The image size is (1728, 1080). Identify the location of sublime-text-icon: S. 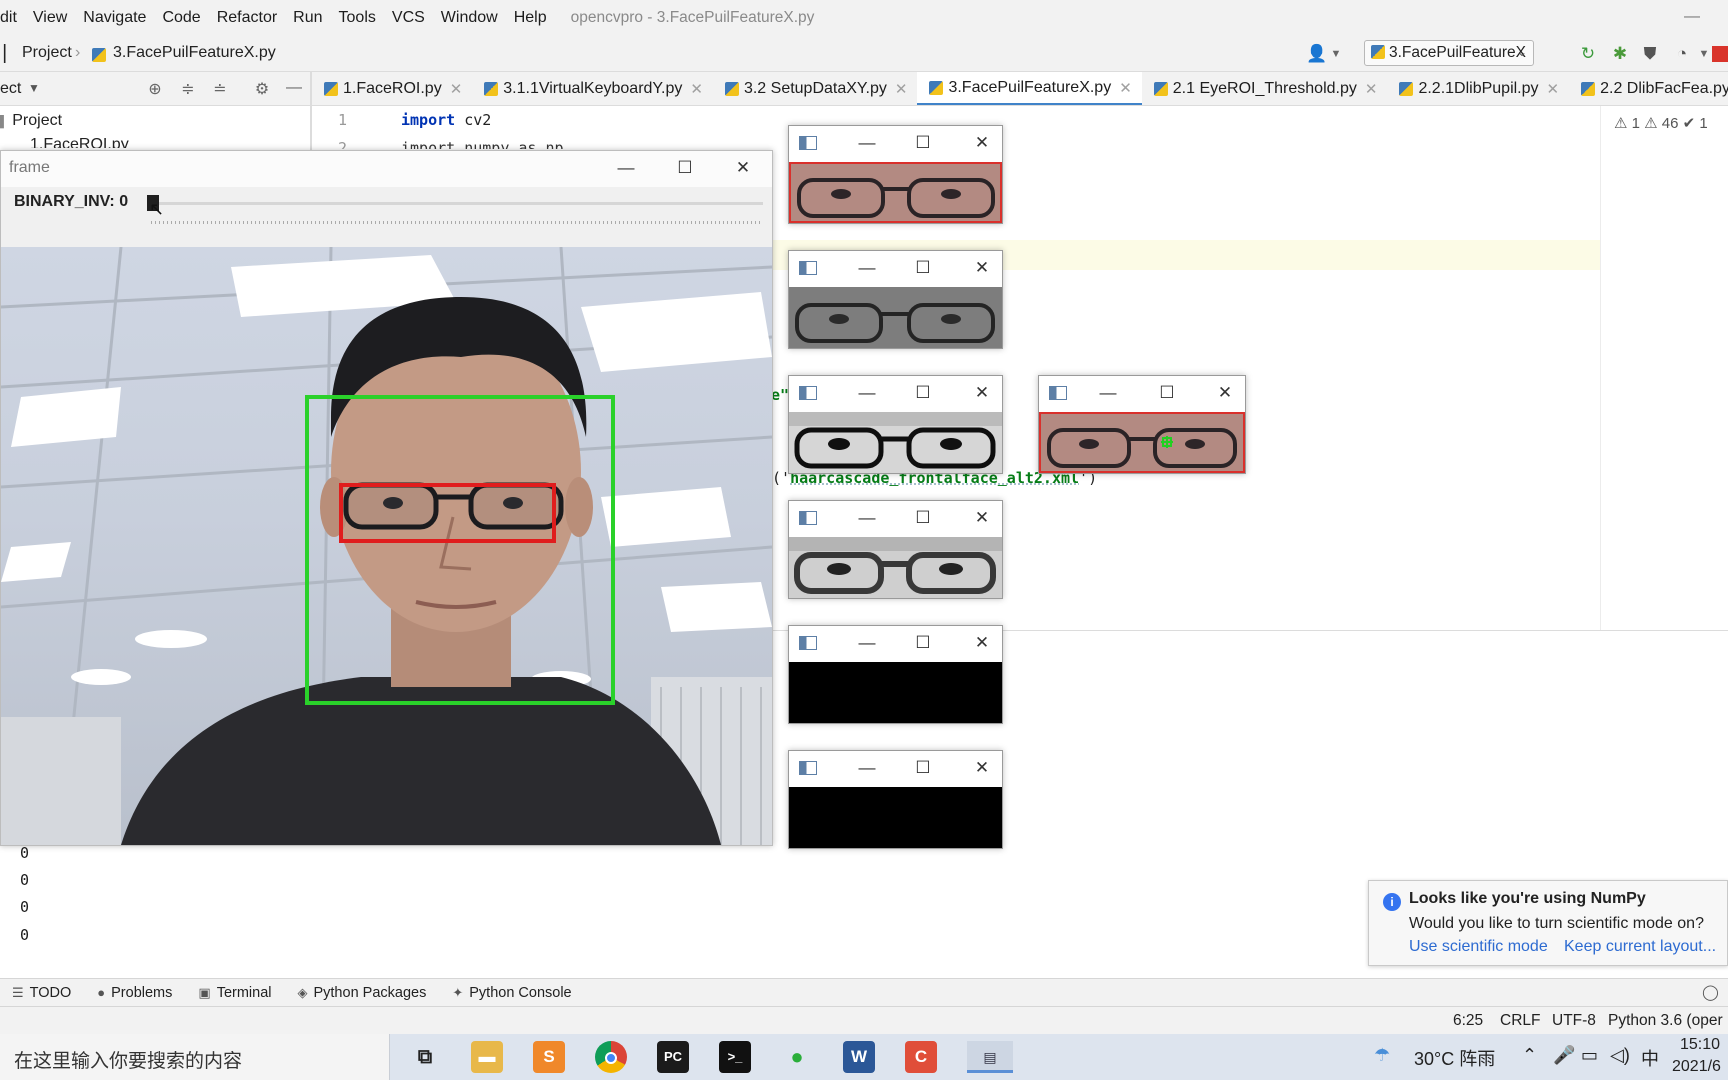
(549, 1057).